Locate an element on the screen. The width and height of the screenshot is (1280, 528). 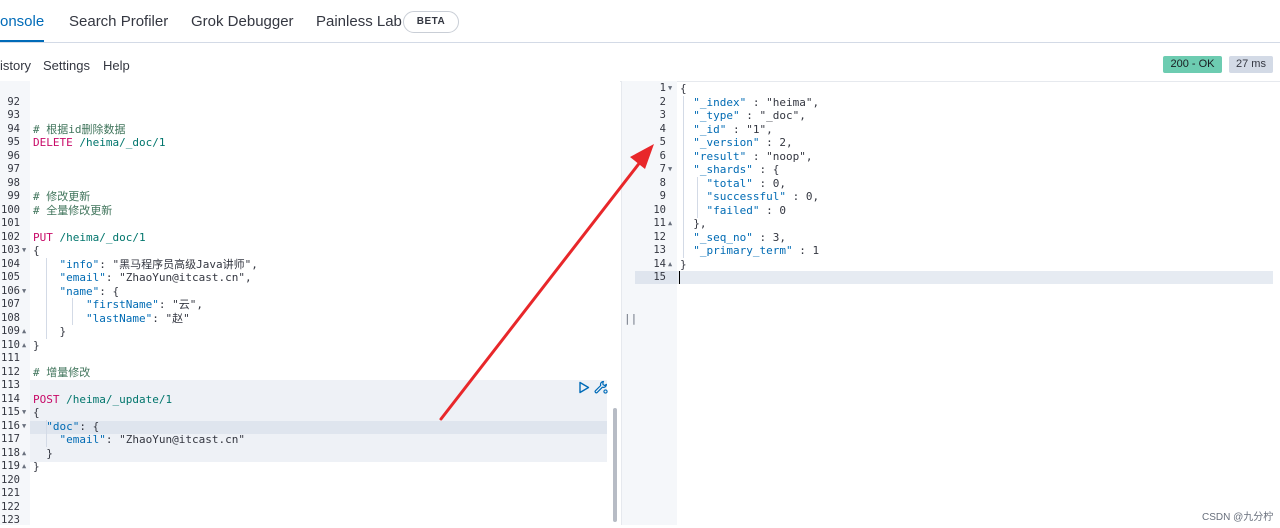
code-line: "firstName": "云", is located at coordinates (144, 304).